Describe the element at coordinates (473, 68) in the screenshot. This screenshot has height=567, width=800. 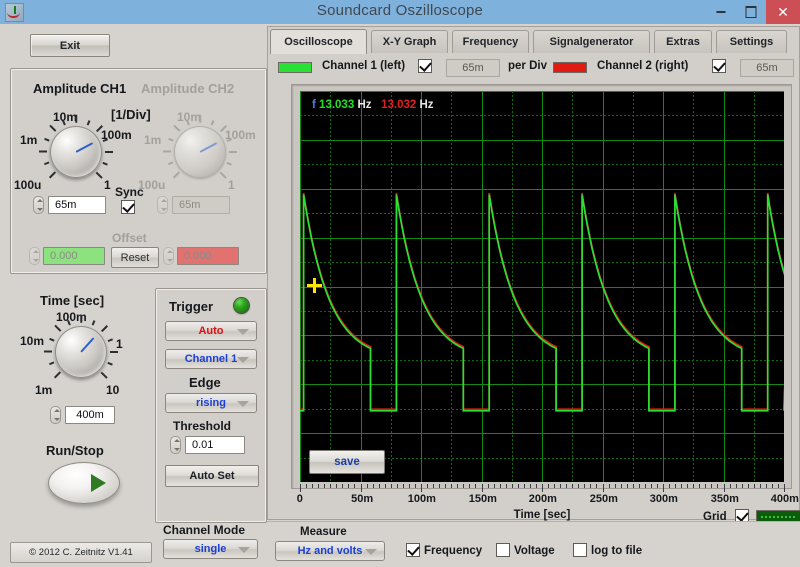
I see `channel-1-div-value: 65m` at that location.